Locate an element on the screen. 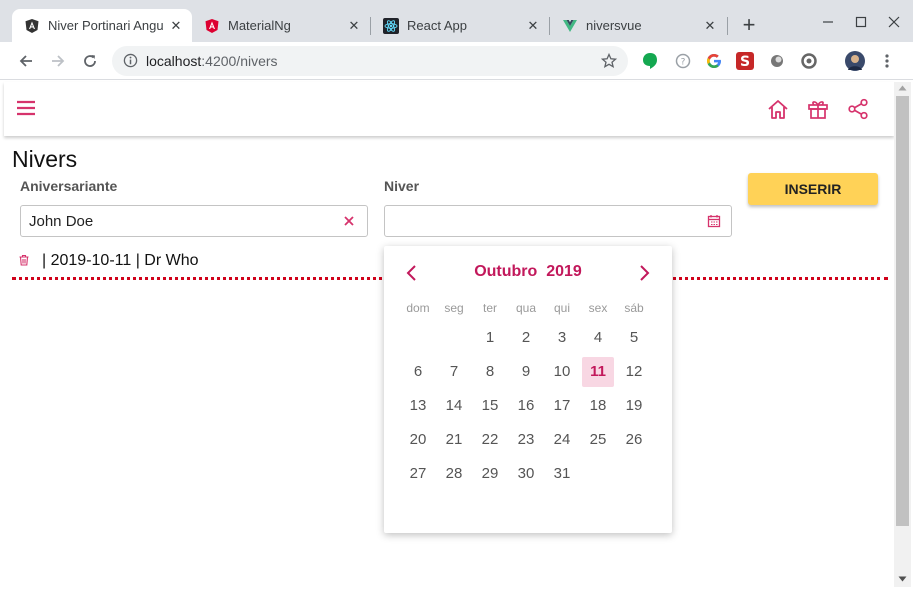 The height and width of the screenshot is (589, 913). calendar-day: 7 is located at coordinates (454, 372).